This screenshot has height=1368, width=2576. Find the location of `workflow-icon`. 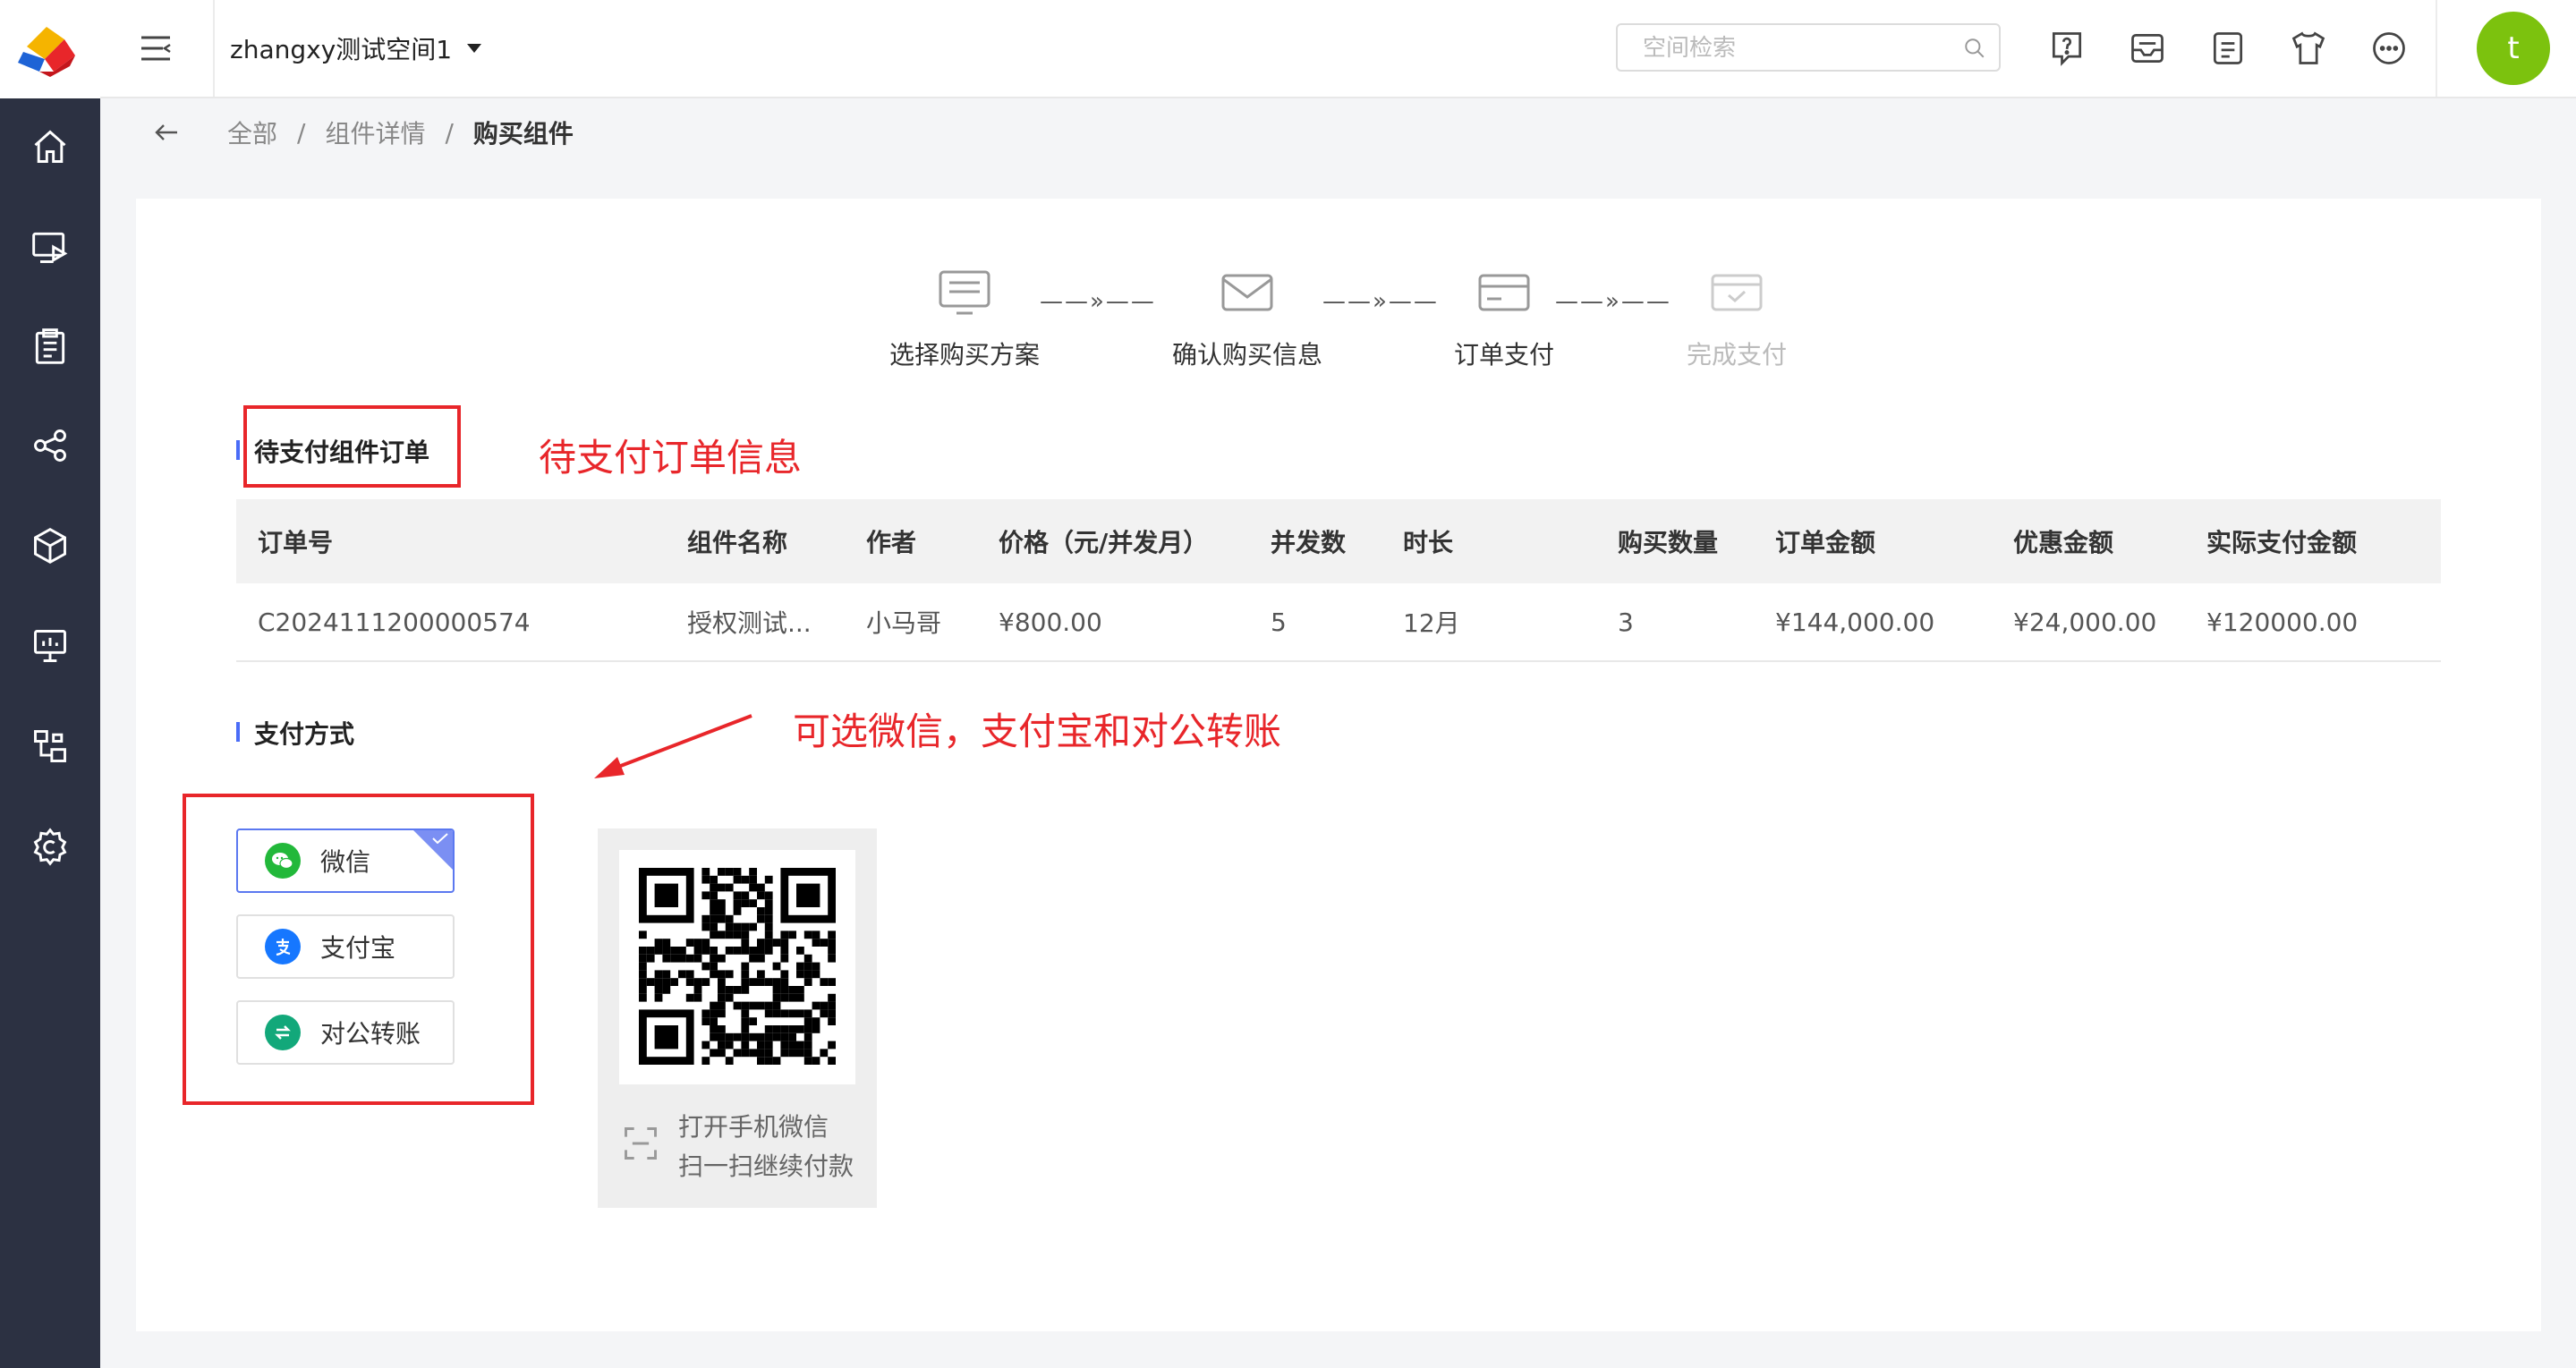

workflow-icon is located at coordinates (50, 746).